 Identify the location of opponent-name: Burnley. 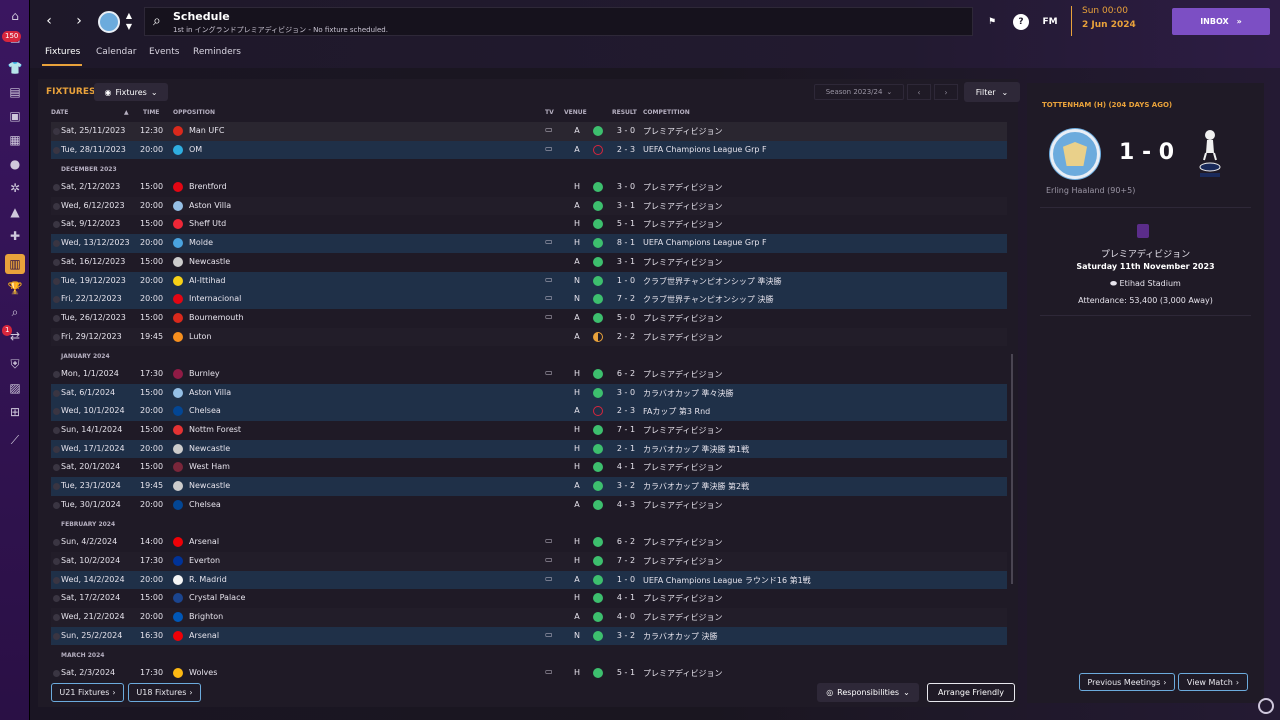
(204, 373).